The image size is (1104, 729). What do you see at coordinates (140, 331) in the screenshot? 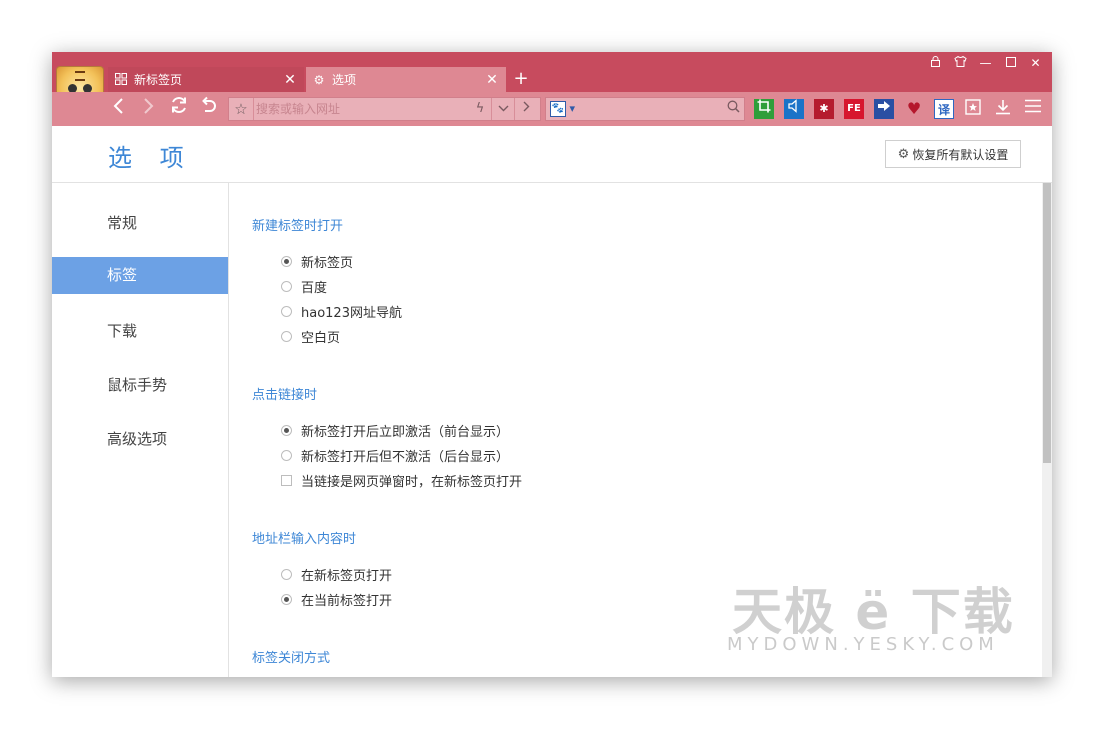
I see `sidebar-item-downloads: 下载` at bounding box center [140, 331].